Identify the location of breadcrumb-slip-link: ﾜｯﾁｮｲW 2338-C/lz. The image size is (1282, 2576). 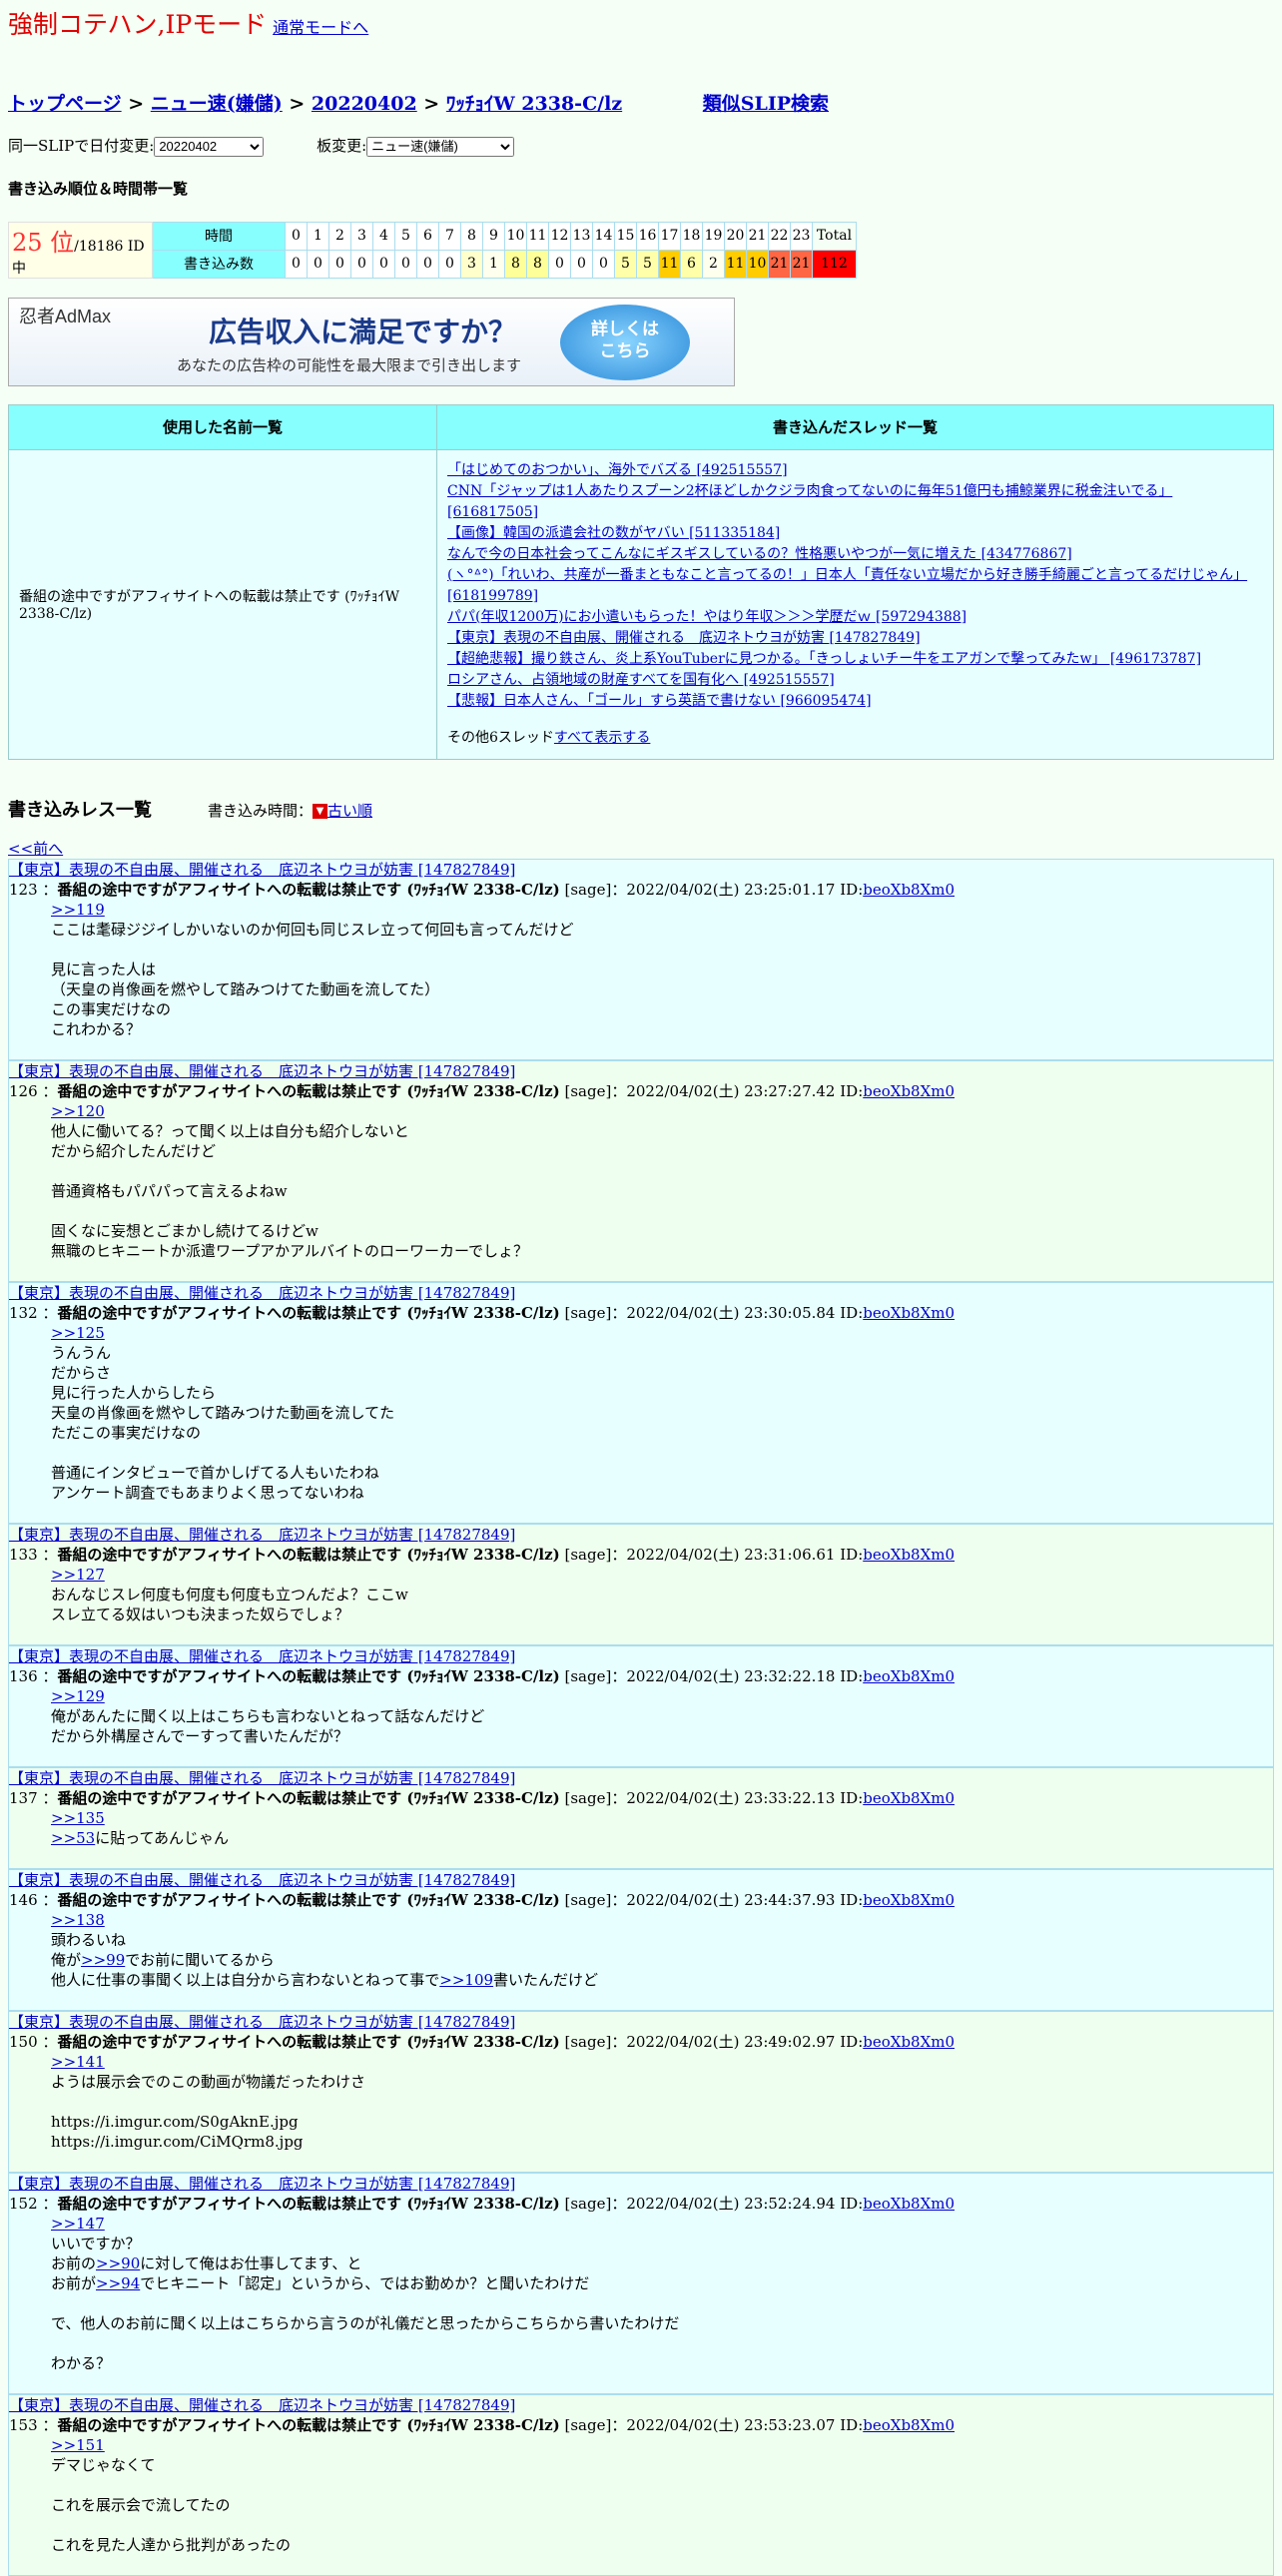
(534, 104).